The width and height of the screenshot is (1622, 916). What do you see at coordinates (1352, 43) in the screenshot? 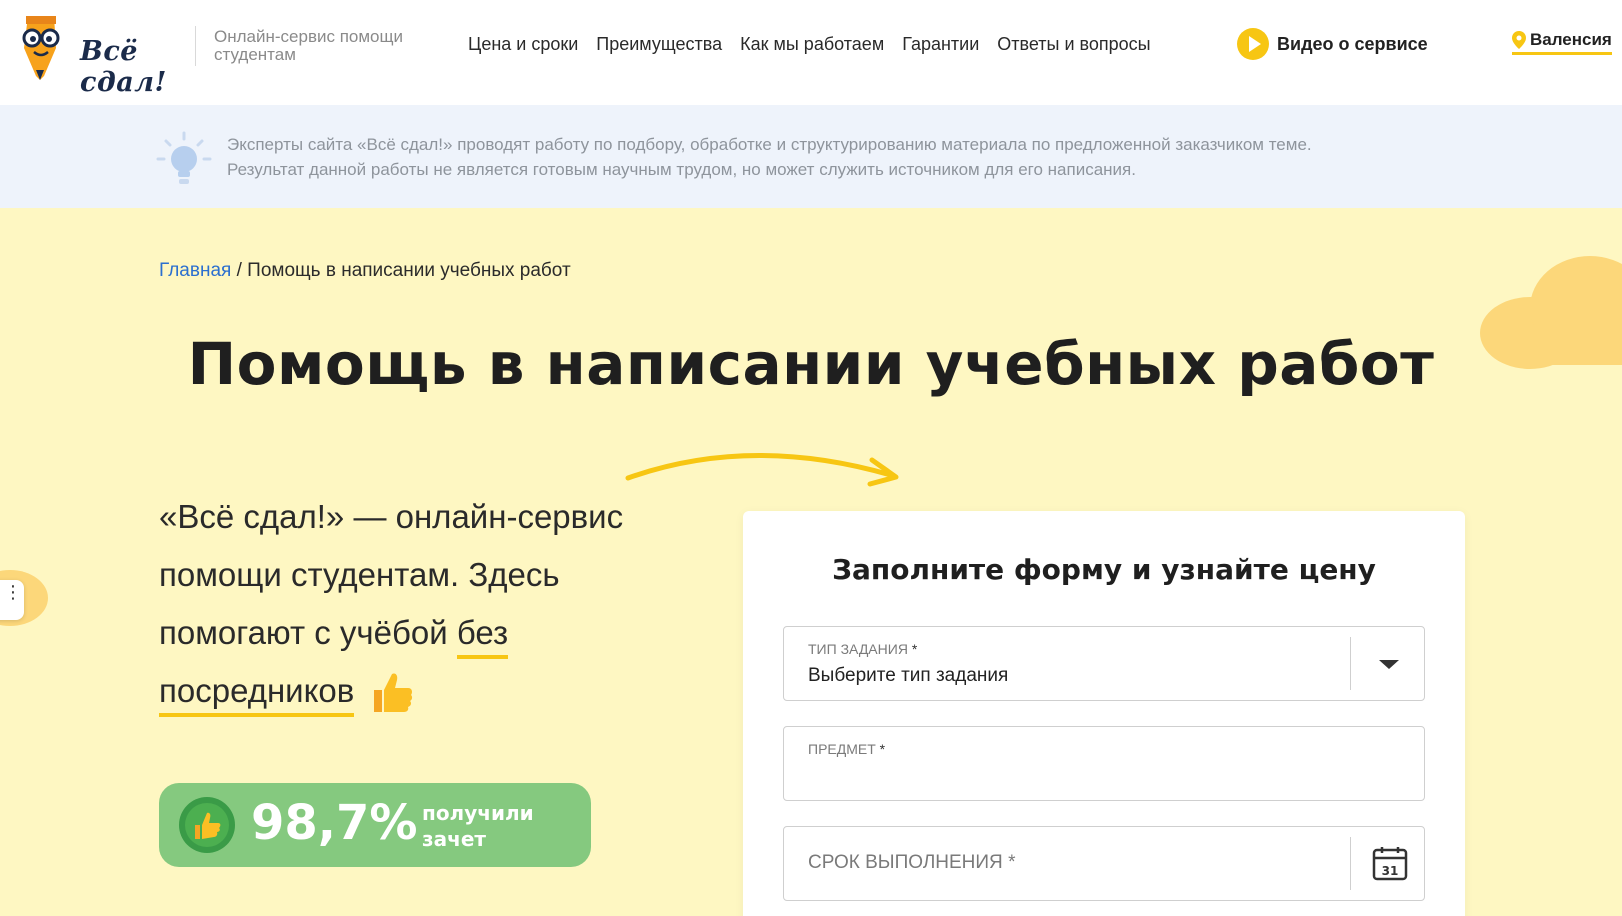
I see `video-label: Видео о сервисе` at bounding box center [1352, 43].